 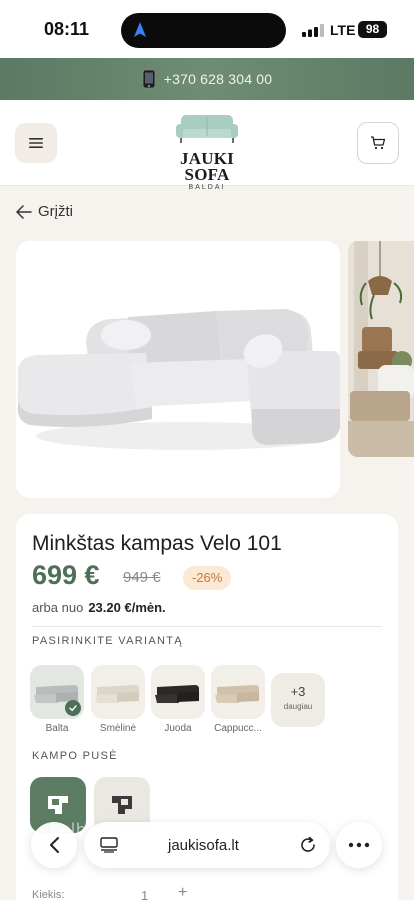 What do you see at coordinates (207, 129) in the screenshot?
I see `sofa-logo-icon` at bounding box center [207, 129].